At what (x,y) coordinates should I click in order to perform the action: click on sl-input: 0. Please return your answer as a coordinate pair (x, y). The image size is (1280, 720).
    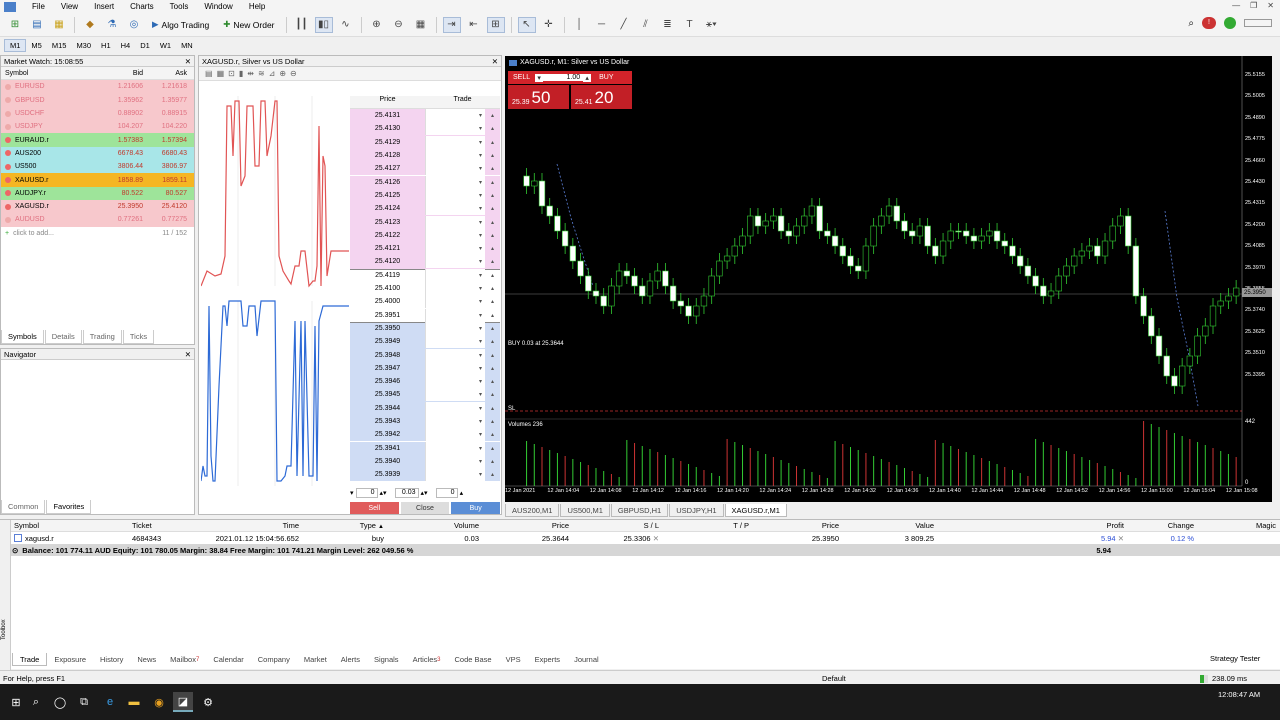
    Looking at the image, I should click on (366, 492).